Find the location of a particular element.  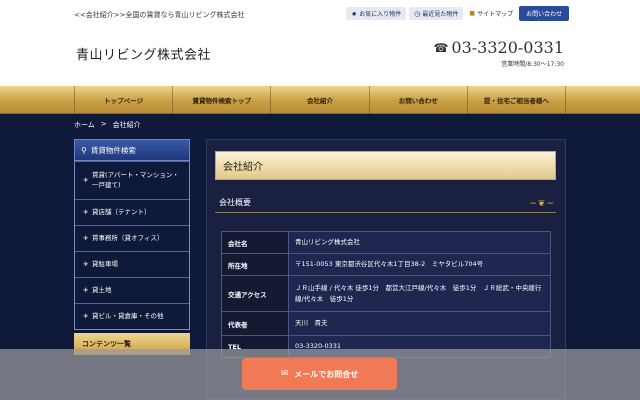

section-divider is located at coordinates (385, 212).